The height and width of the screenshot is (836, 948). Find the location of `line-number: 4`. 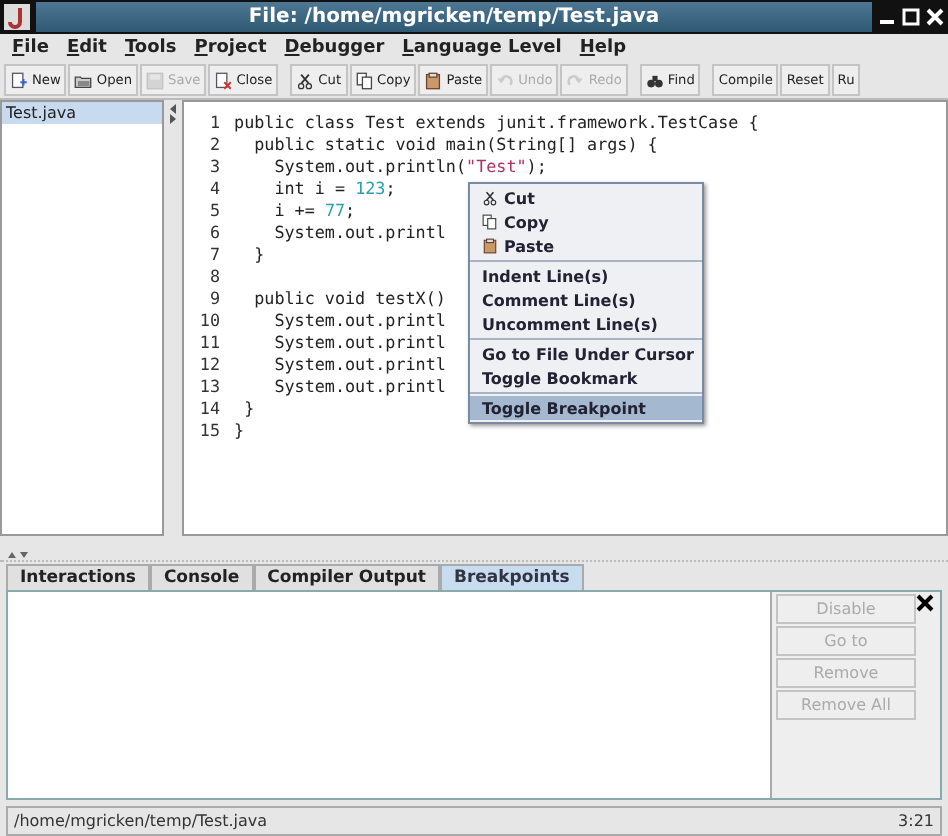

line-number: 4 is located at coordinates (214, 189).